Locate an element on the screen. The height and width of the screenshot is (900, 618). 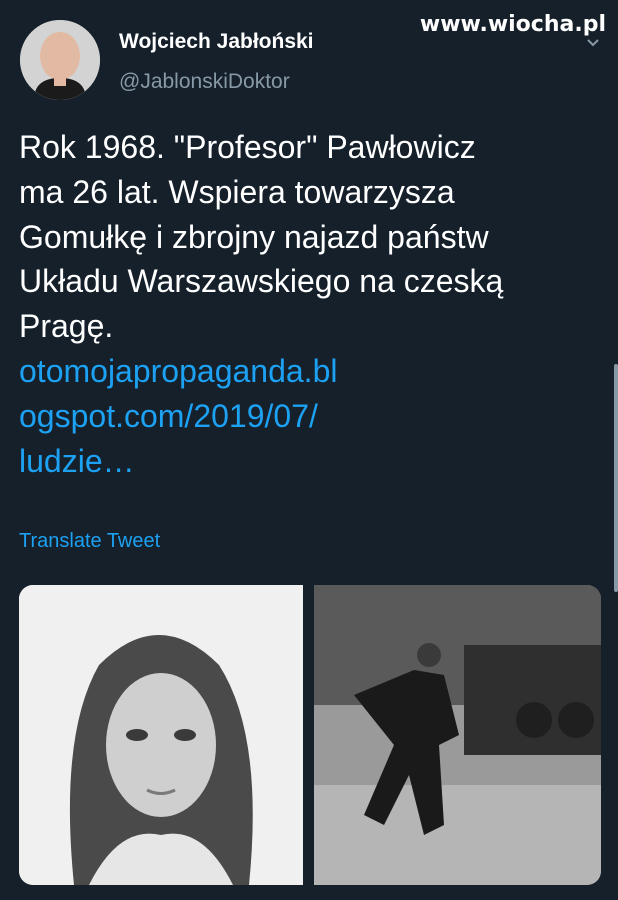
author-avatar is located at coordinates (60, 60).